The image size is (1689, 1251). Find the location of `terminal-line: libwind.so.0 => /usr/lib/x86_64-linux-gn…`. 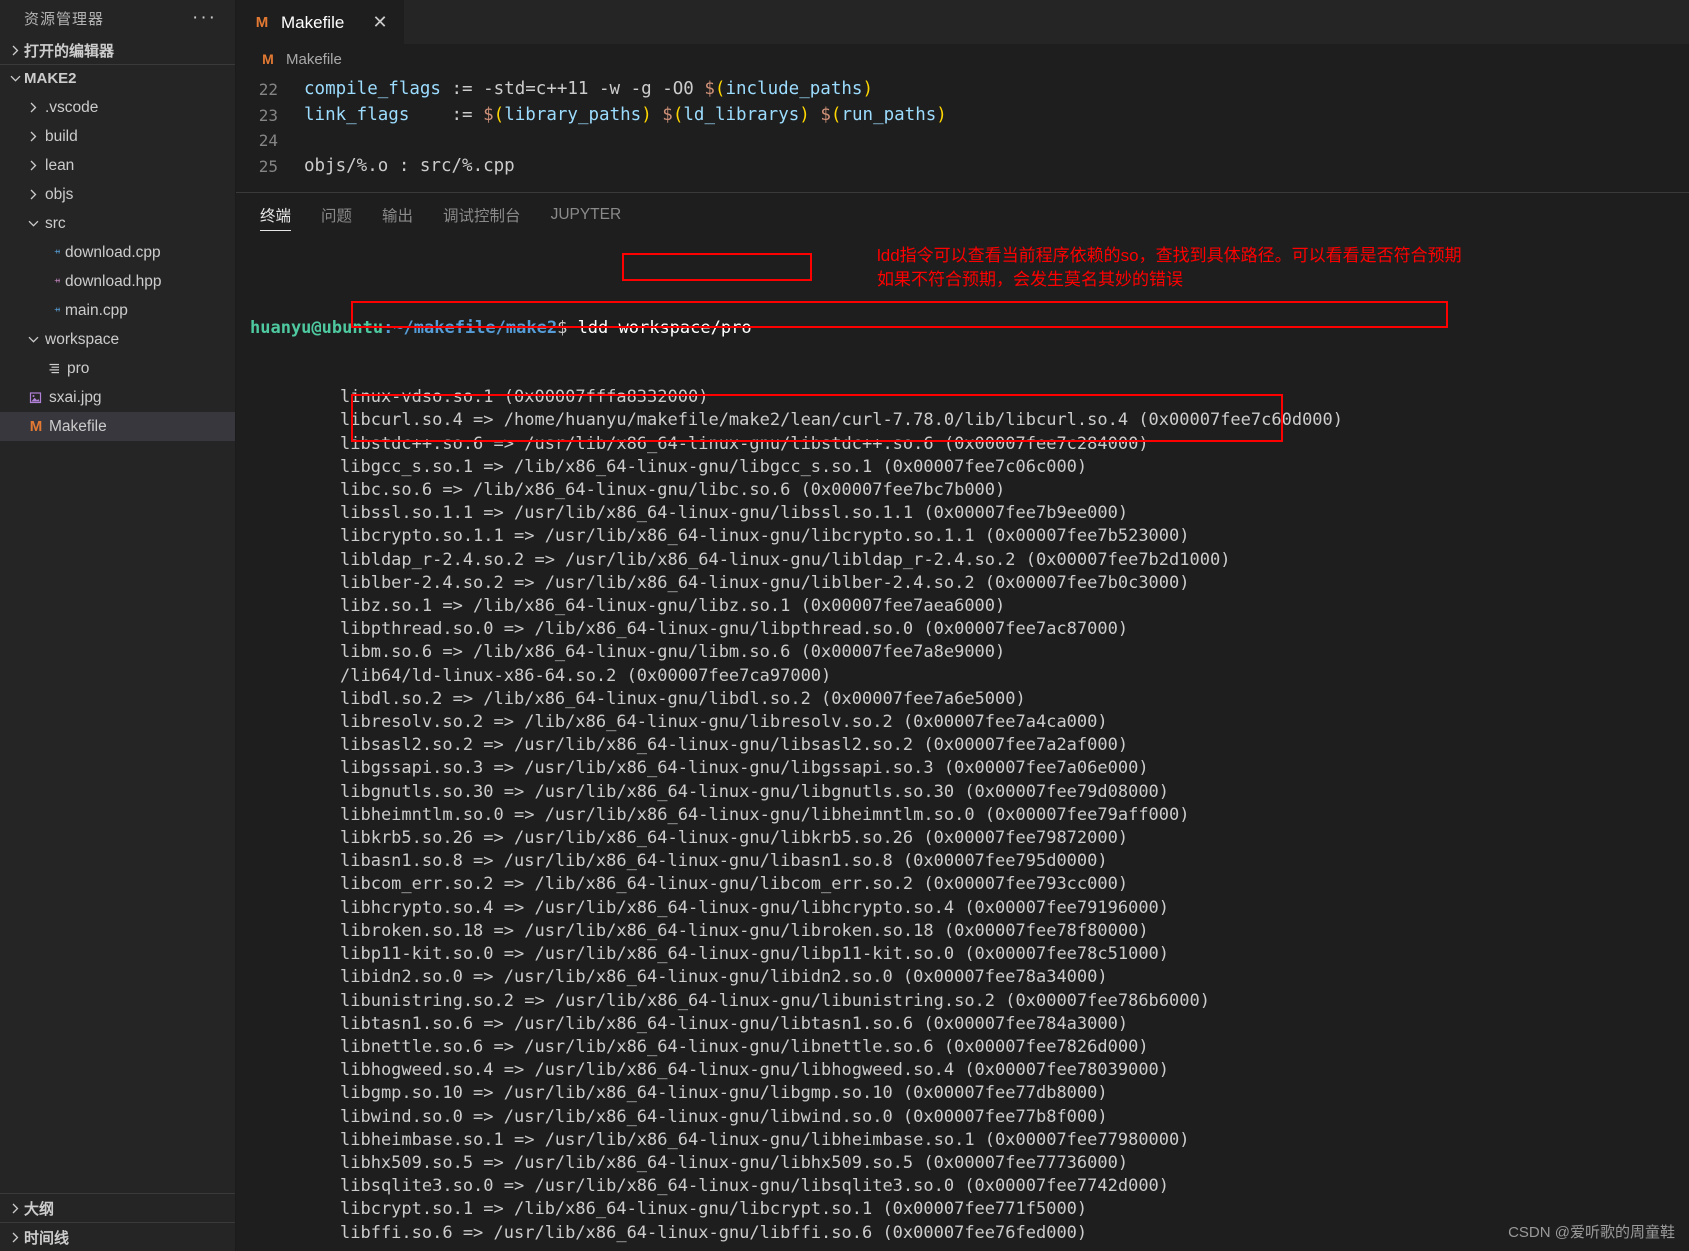

terminal-line: libwind.so.0 => /usr/lib/x86_64-linux-gn… is located at coordinates (724, 1116).